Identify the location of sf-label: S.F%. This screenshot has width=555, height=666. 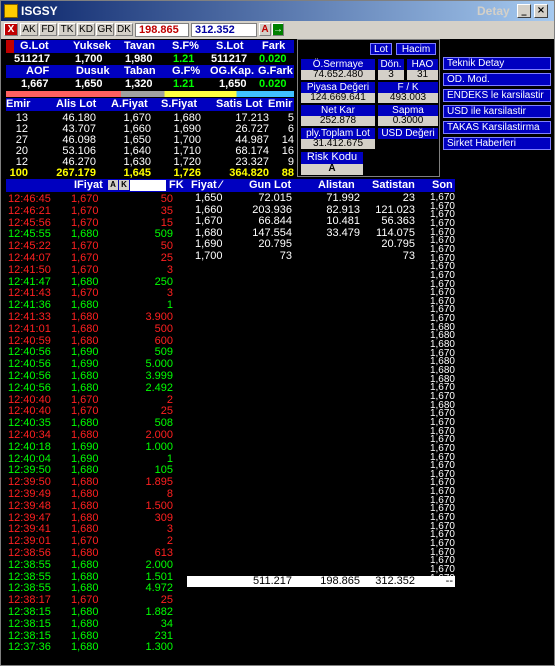
(185, 46).